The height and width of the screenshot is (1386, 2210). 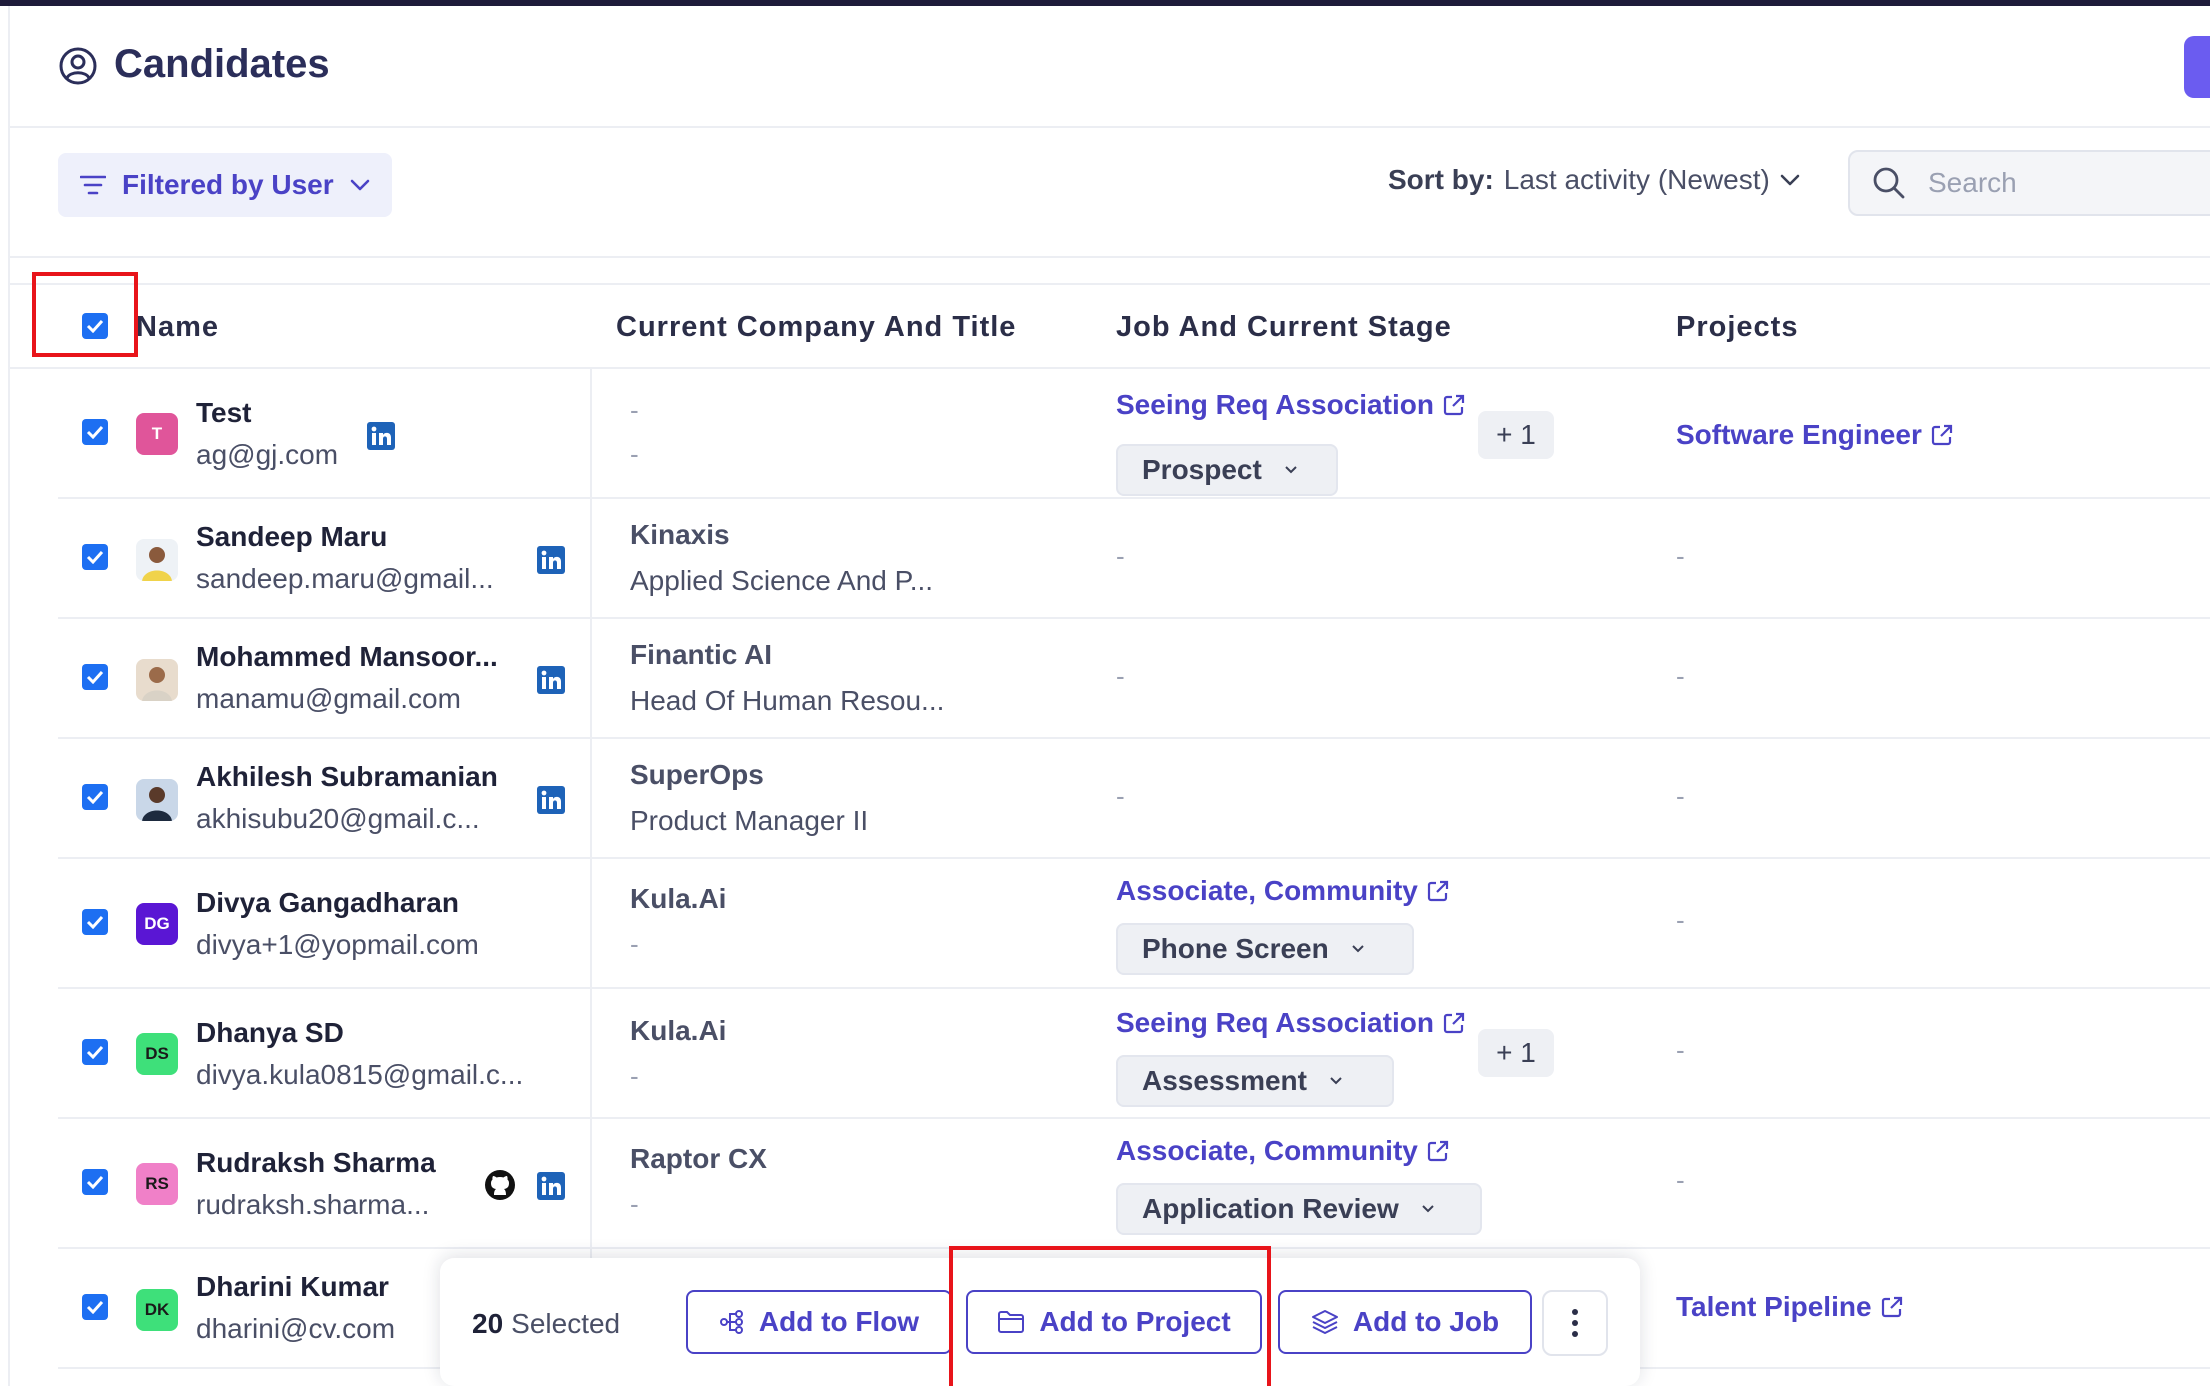 I want to click on column-header-company: Current Company And Title, so click(x=816, y=327).